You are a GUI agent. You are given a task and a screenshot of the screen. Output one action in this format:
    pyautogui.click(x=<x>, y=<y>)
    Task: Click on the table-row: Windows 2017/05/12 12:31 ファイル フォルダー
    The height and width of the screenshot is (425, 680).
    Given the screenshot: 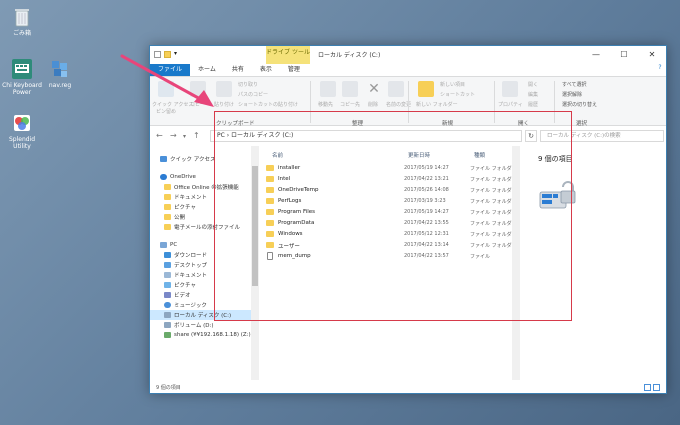 What is the action you would take?
    pyautogui.click(x=391, y=234)
    